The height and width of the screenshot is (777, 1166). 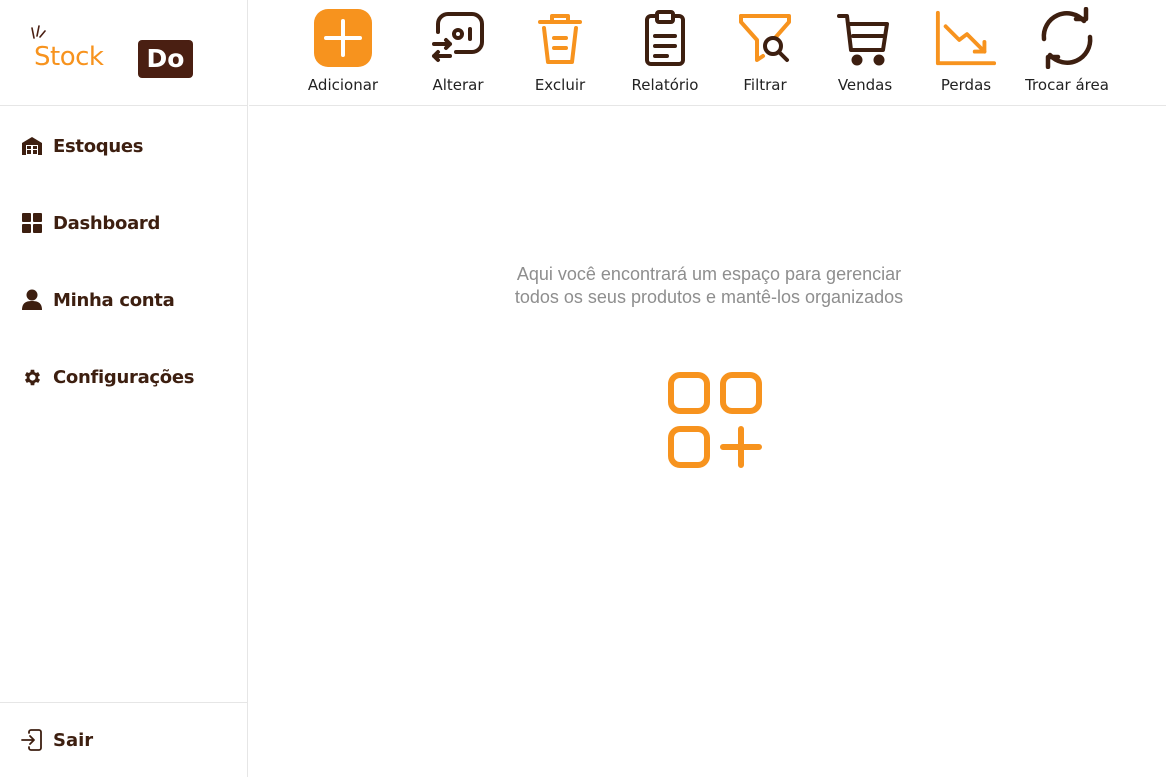 I want to click on add-button: Adicionar, so click(x=343, y=54).